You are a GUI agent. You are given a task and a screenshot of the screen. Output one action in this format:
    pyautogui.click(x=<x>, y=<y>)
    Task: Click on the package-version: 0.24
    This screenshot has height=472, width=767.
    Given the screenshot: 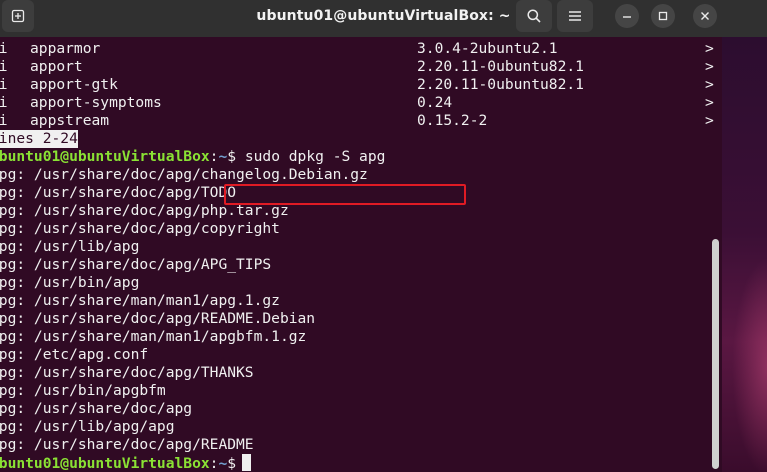 What is the action you would take?
    pyautogui.click(x=435, y=102)
    